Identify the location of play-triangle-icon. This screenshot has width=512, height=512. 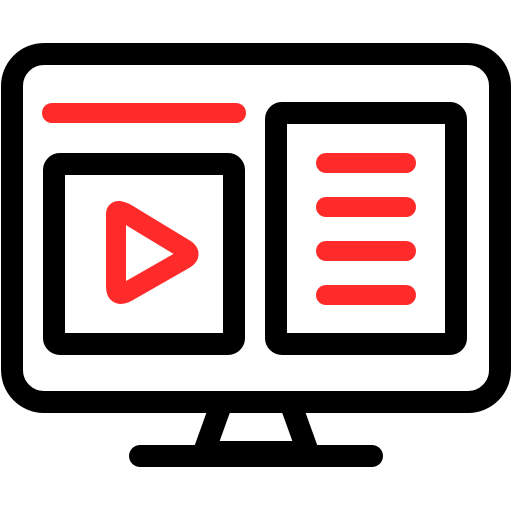
(152, 252).